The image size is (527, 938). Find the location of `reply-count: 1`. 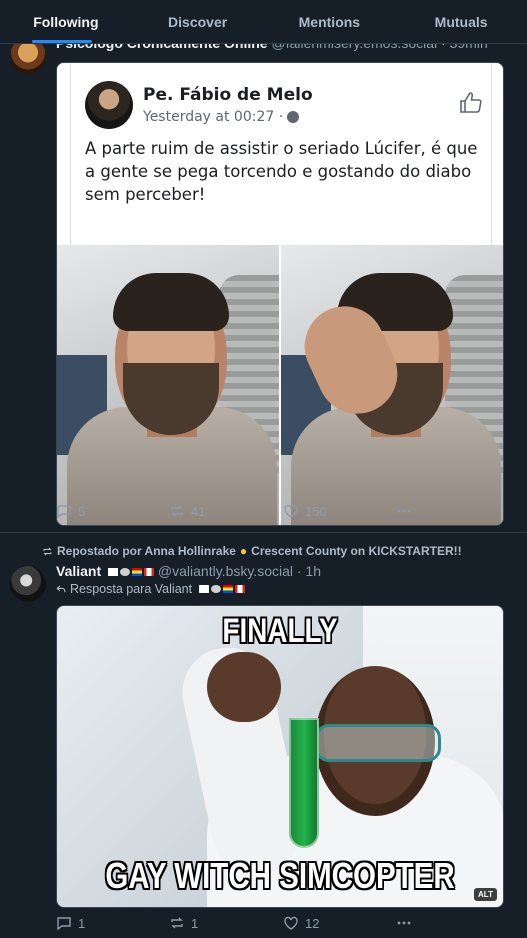

reply-count: 1 is located at coordinates (82, 923).